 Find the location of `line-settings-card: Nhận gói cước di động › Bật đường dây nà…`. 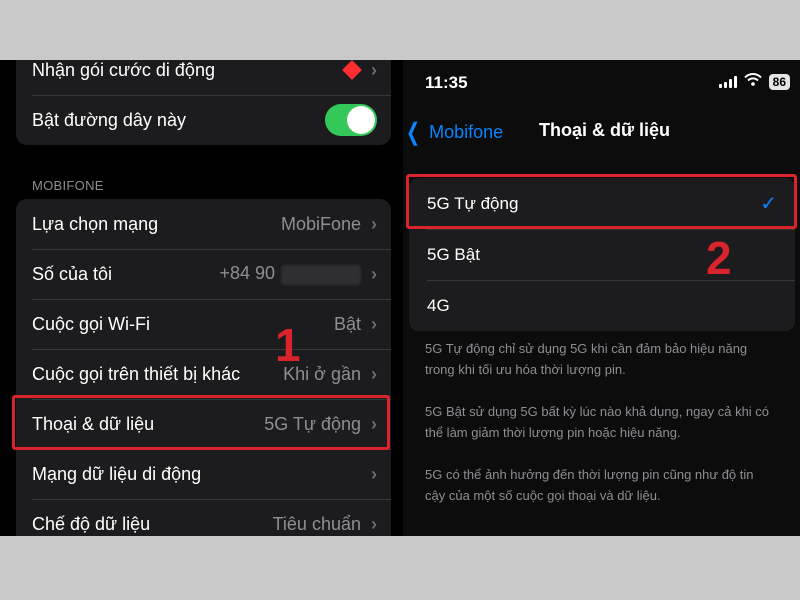

line-settings-card: Nhận gói cước di động › Bật đường dây nà… is located at coordinates (203, 102).